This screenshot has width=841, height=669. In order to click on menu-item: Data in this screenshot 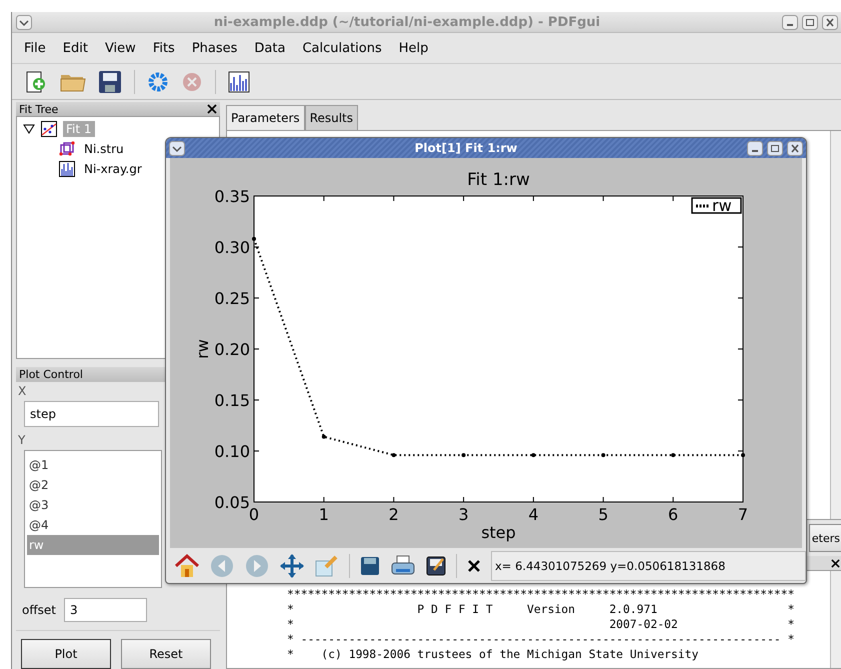, I will do `click(270, 48)`.